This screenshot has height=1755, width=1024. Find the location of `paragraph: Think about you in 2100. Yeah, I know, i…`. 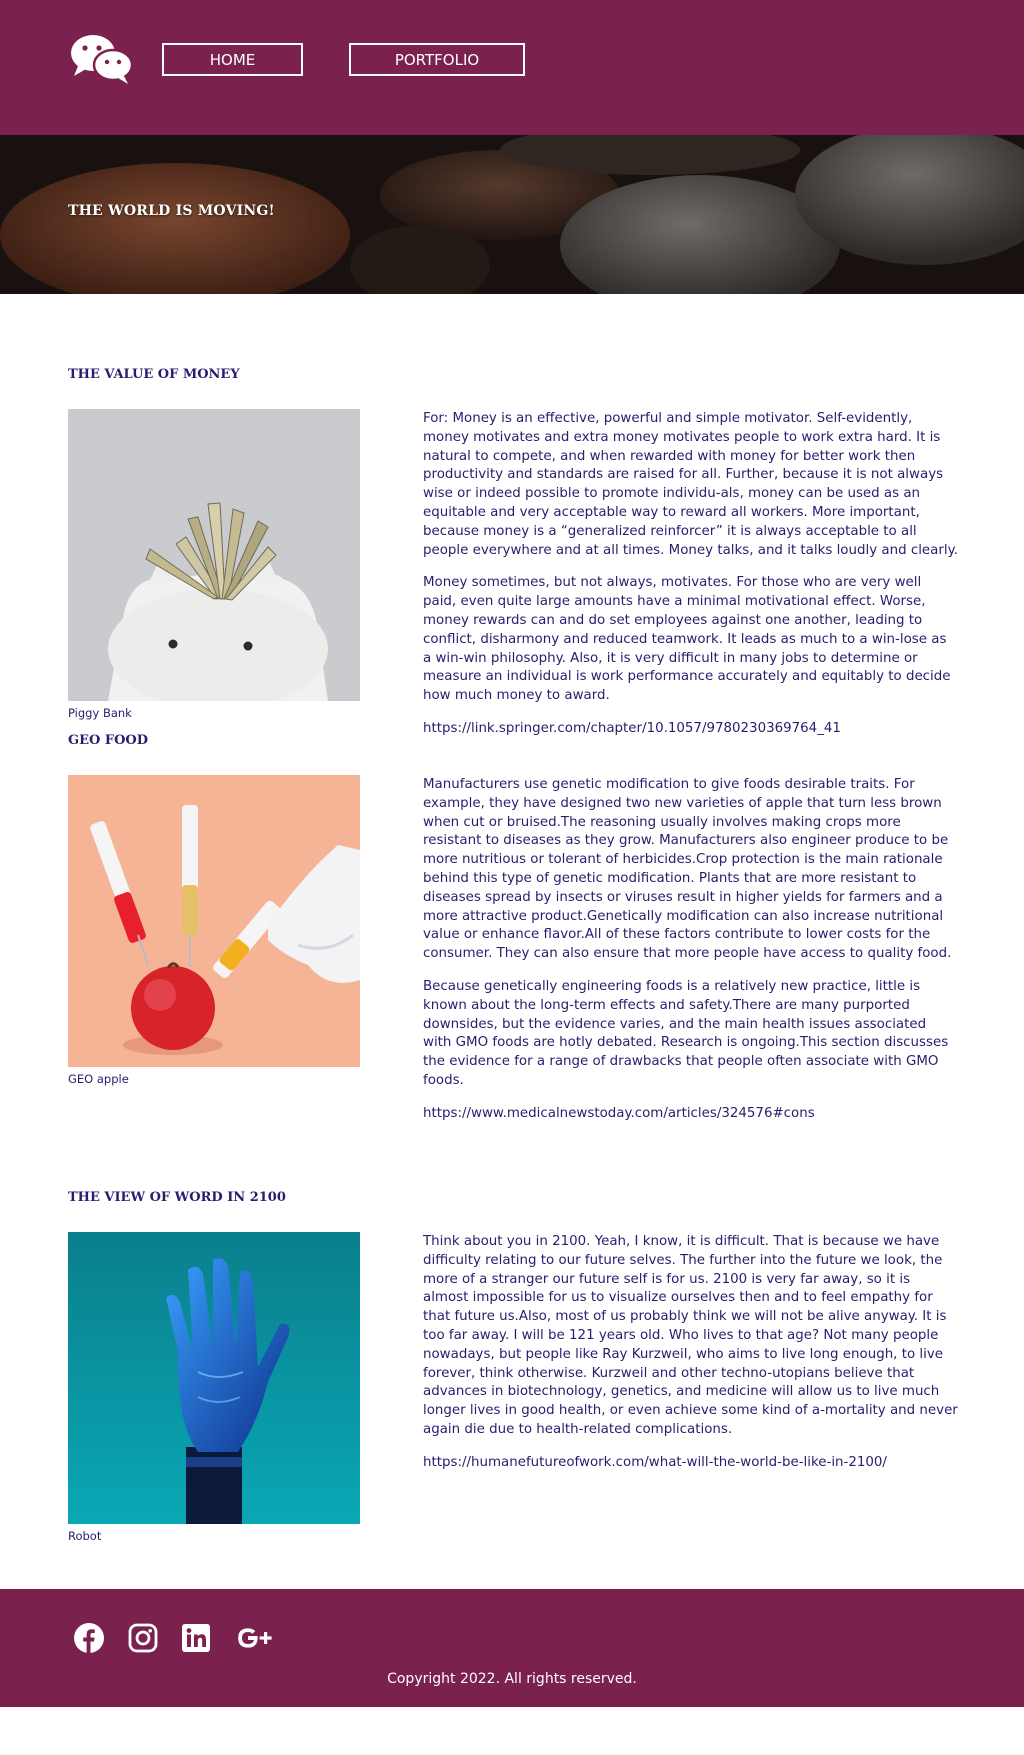

paragraph: Think about you in 2100. Yeah, I know, i… is located at coordinates (690, 1335).